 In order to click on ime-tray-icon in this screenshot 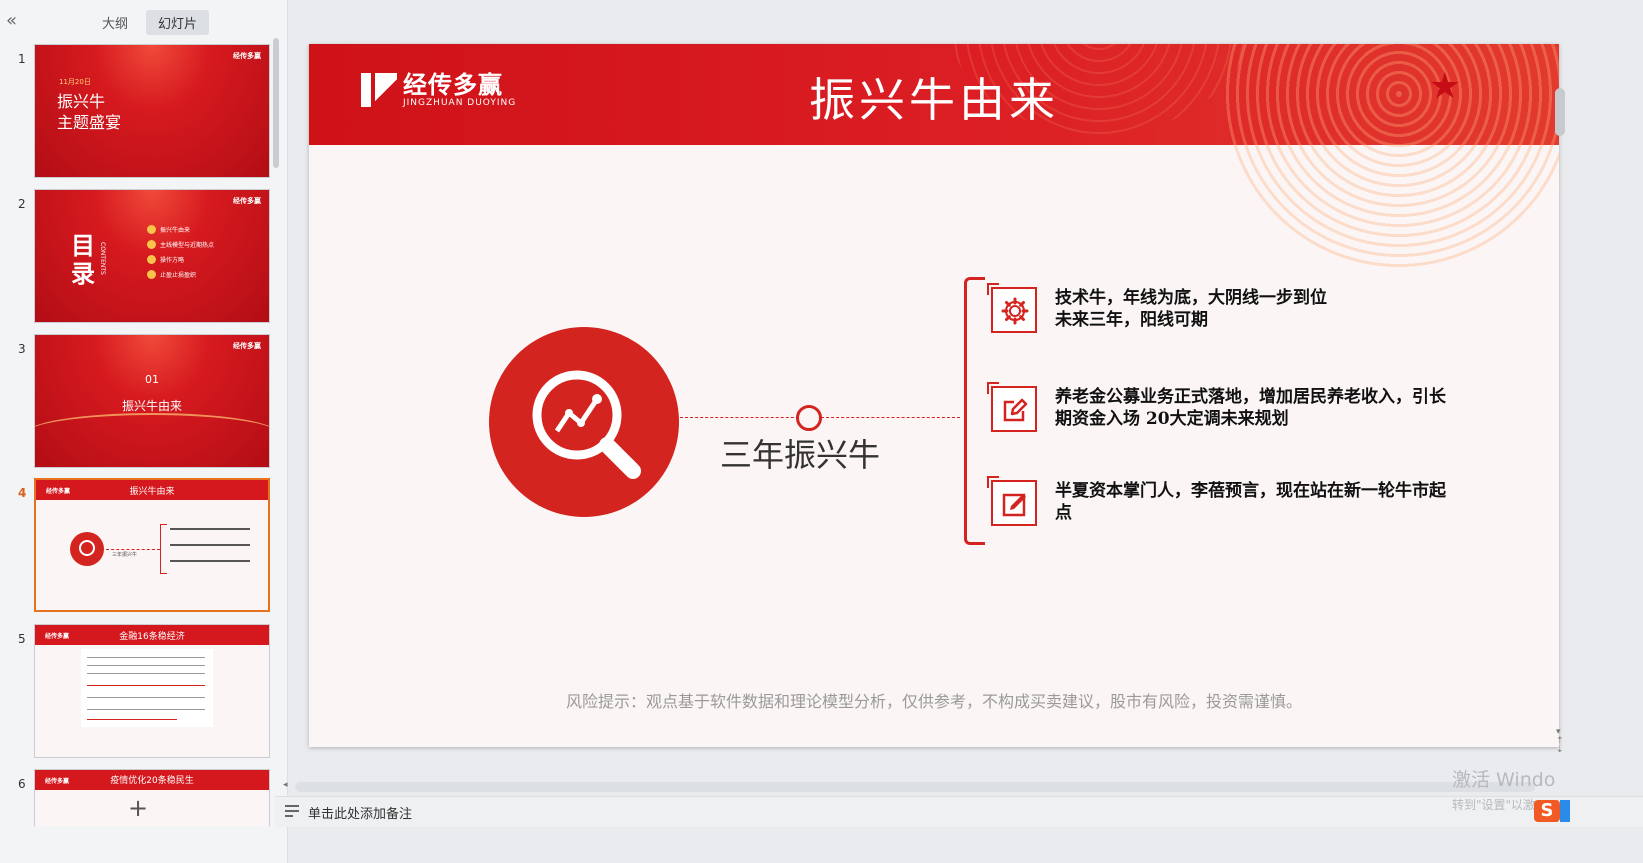, I will do `click(1565, 811)`.